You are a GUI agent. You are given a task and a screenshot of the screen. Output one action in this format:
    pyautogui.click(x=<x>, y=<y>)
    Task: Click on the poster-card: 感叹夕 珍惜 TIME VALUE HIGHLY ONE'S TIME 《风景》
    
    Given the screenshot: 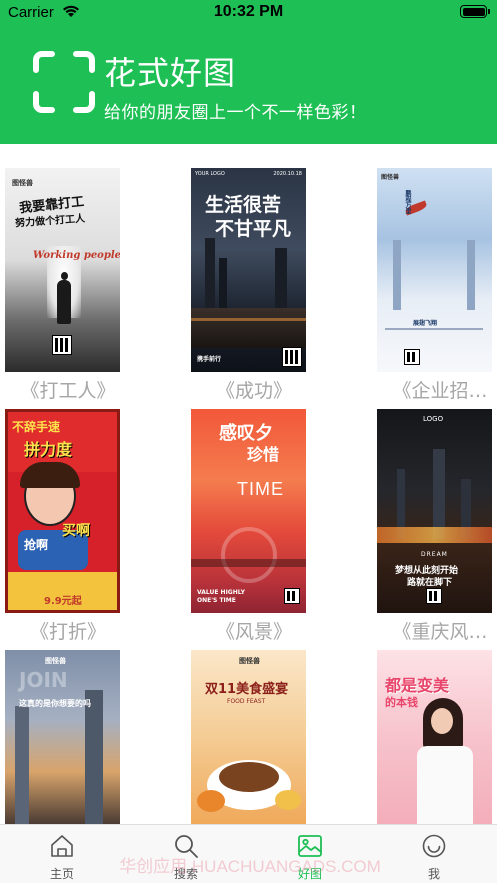 What is the action you would take?
    pyautogui.click(x=248, y=526)
    